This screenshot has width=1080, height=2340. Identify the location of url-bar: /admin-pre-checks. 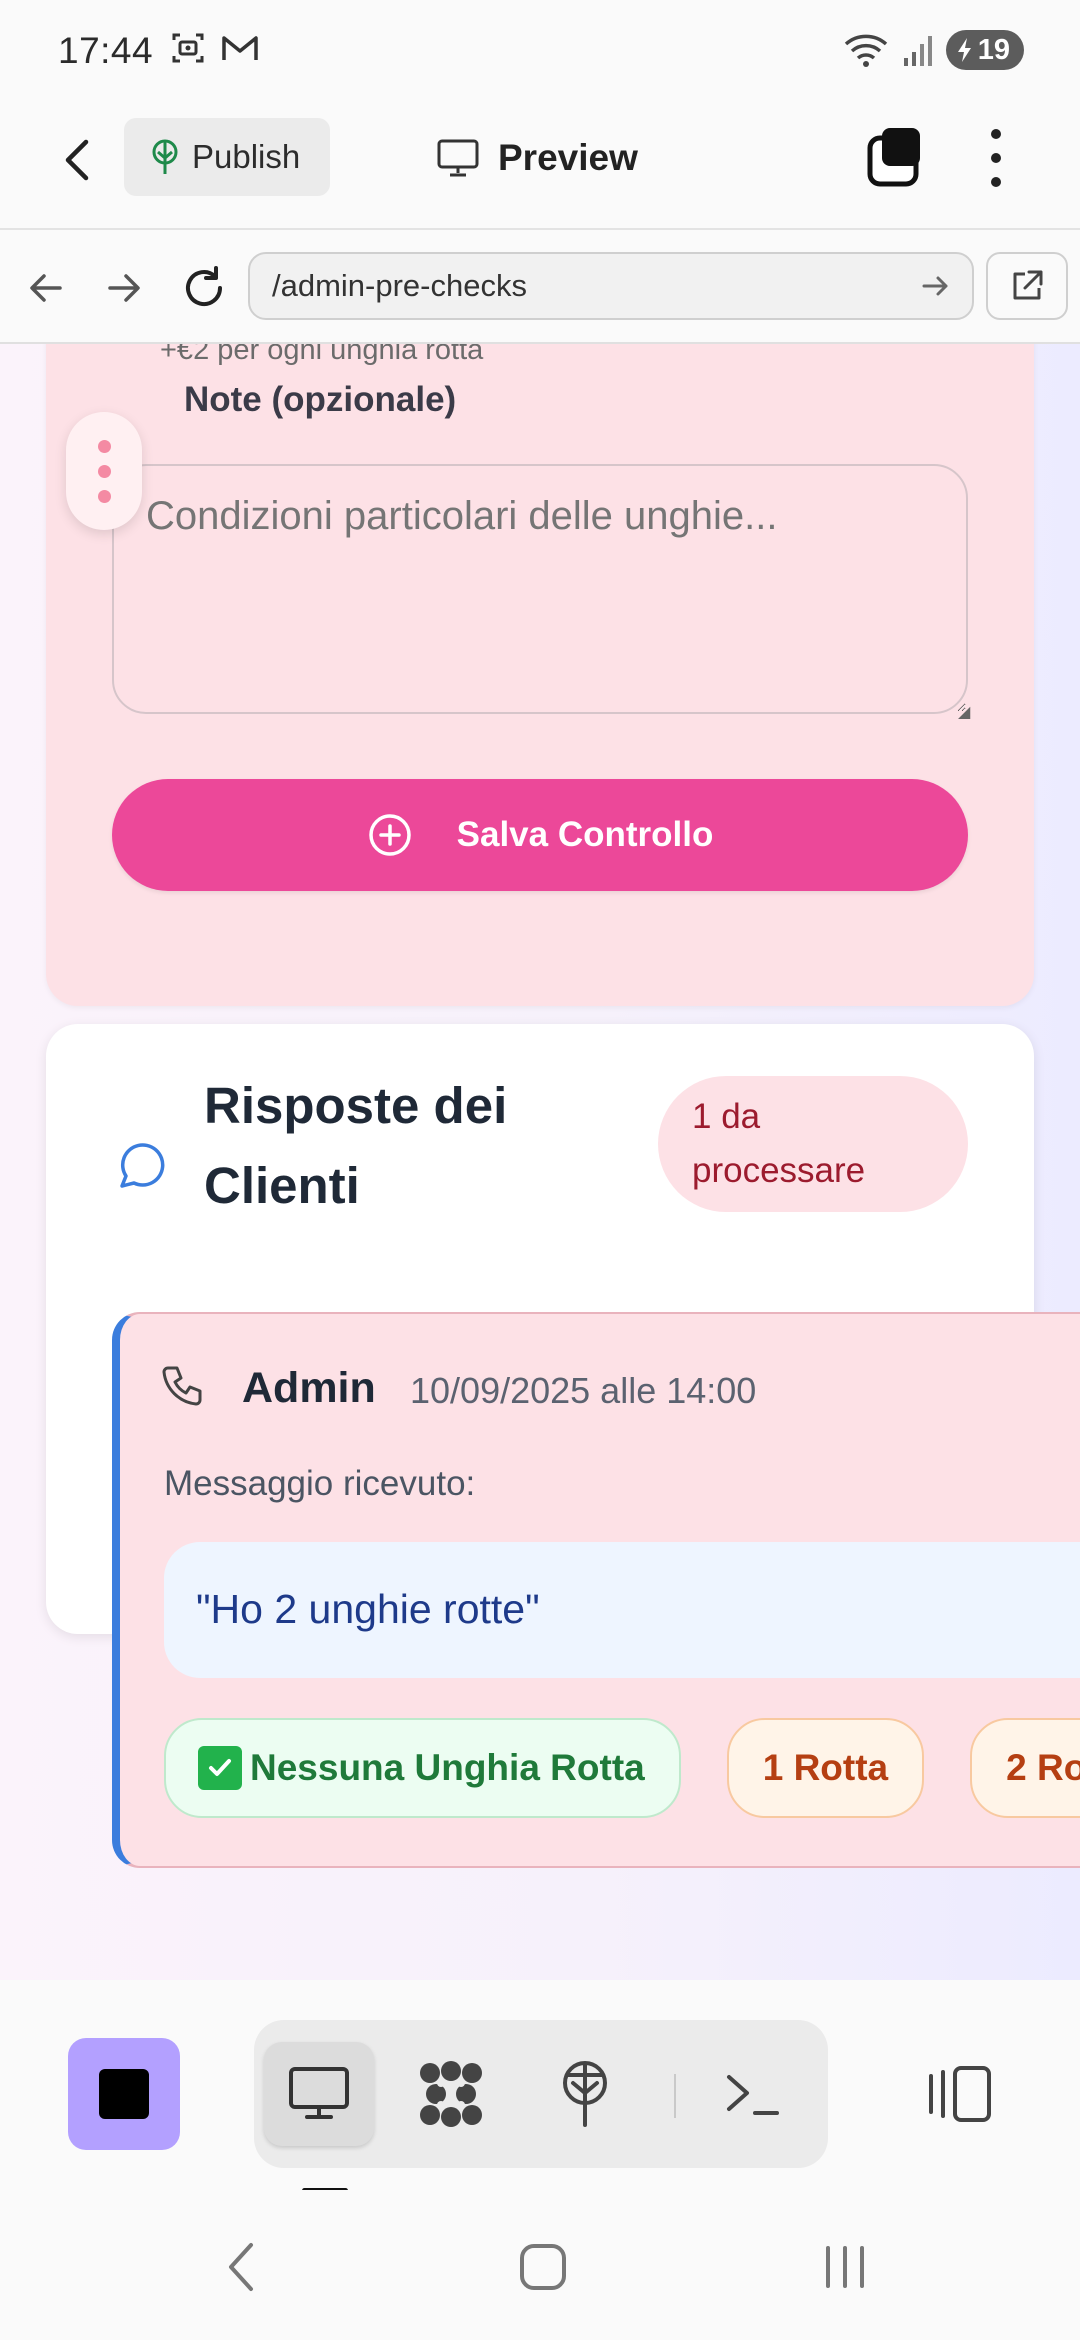
(611, 286).